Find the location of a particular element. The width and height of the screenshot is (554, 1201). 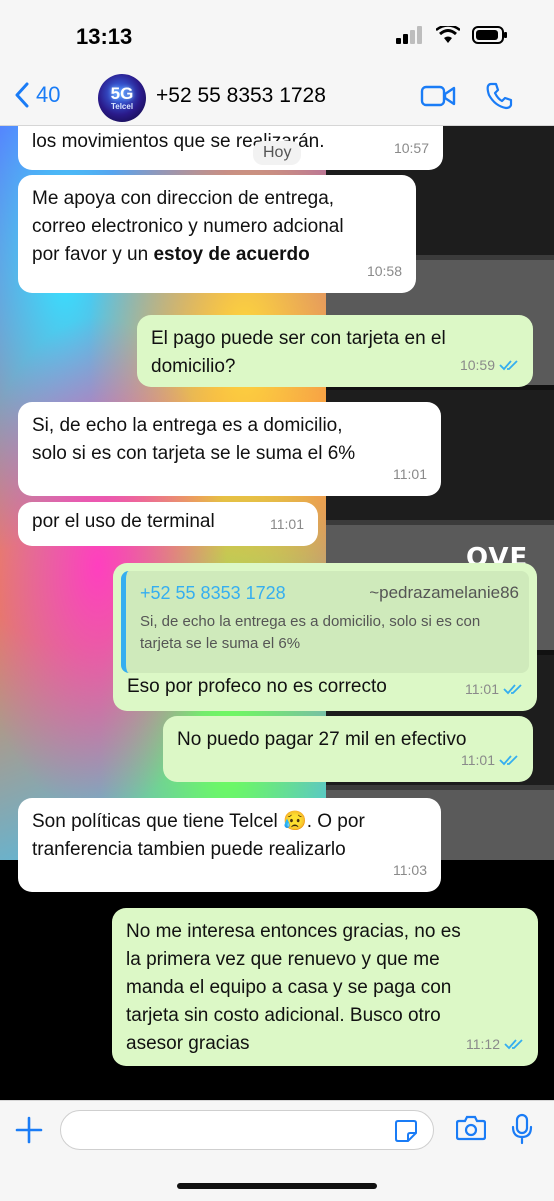

message-incoming: por el uso de terminal 11:01 is located at coordinates (168, 524).